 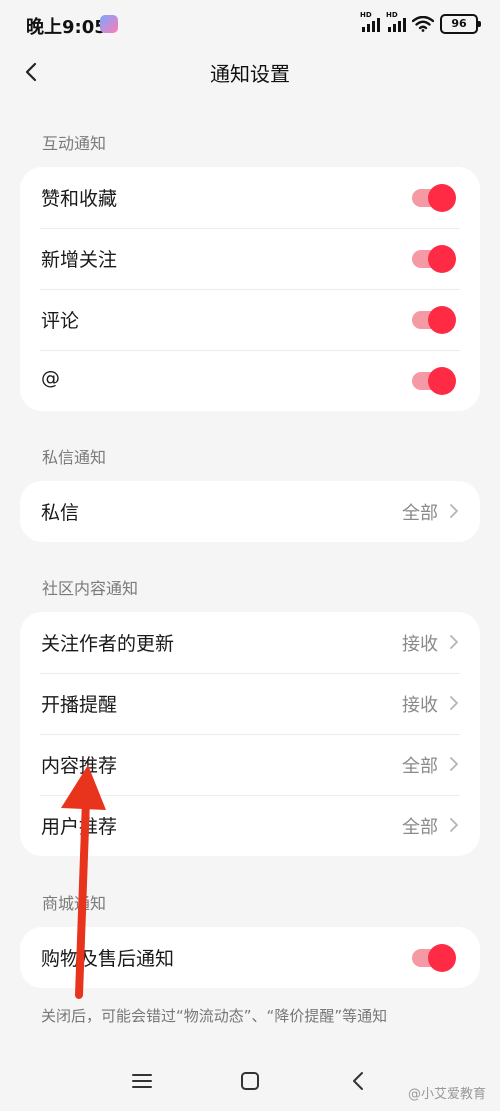 I want to click on comments-toggle, so click(x=434, y=320).